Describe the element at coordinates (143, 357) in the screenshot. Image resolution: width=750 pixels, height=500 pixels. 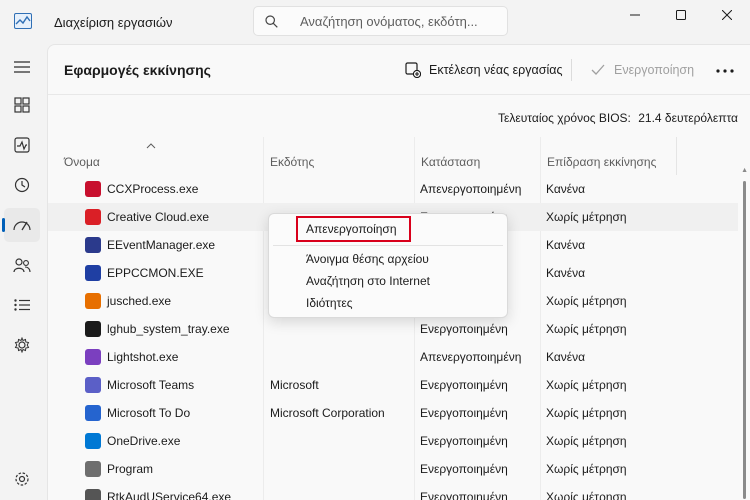
I see `cell-name: Lightshot.exe` at that location.